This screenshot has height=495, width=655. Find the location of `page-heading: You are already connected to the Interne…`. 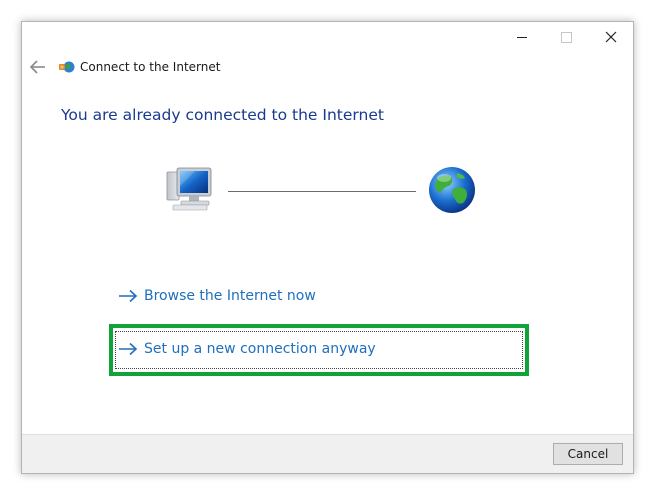

page-heading: You are already connected to the Interne… is located at coordinates (222, 115).